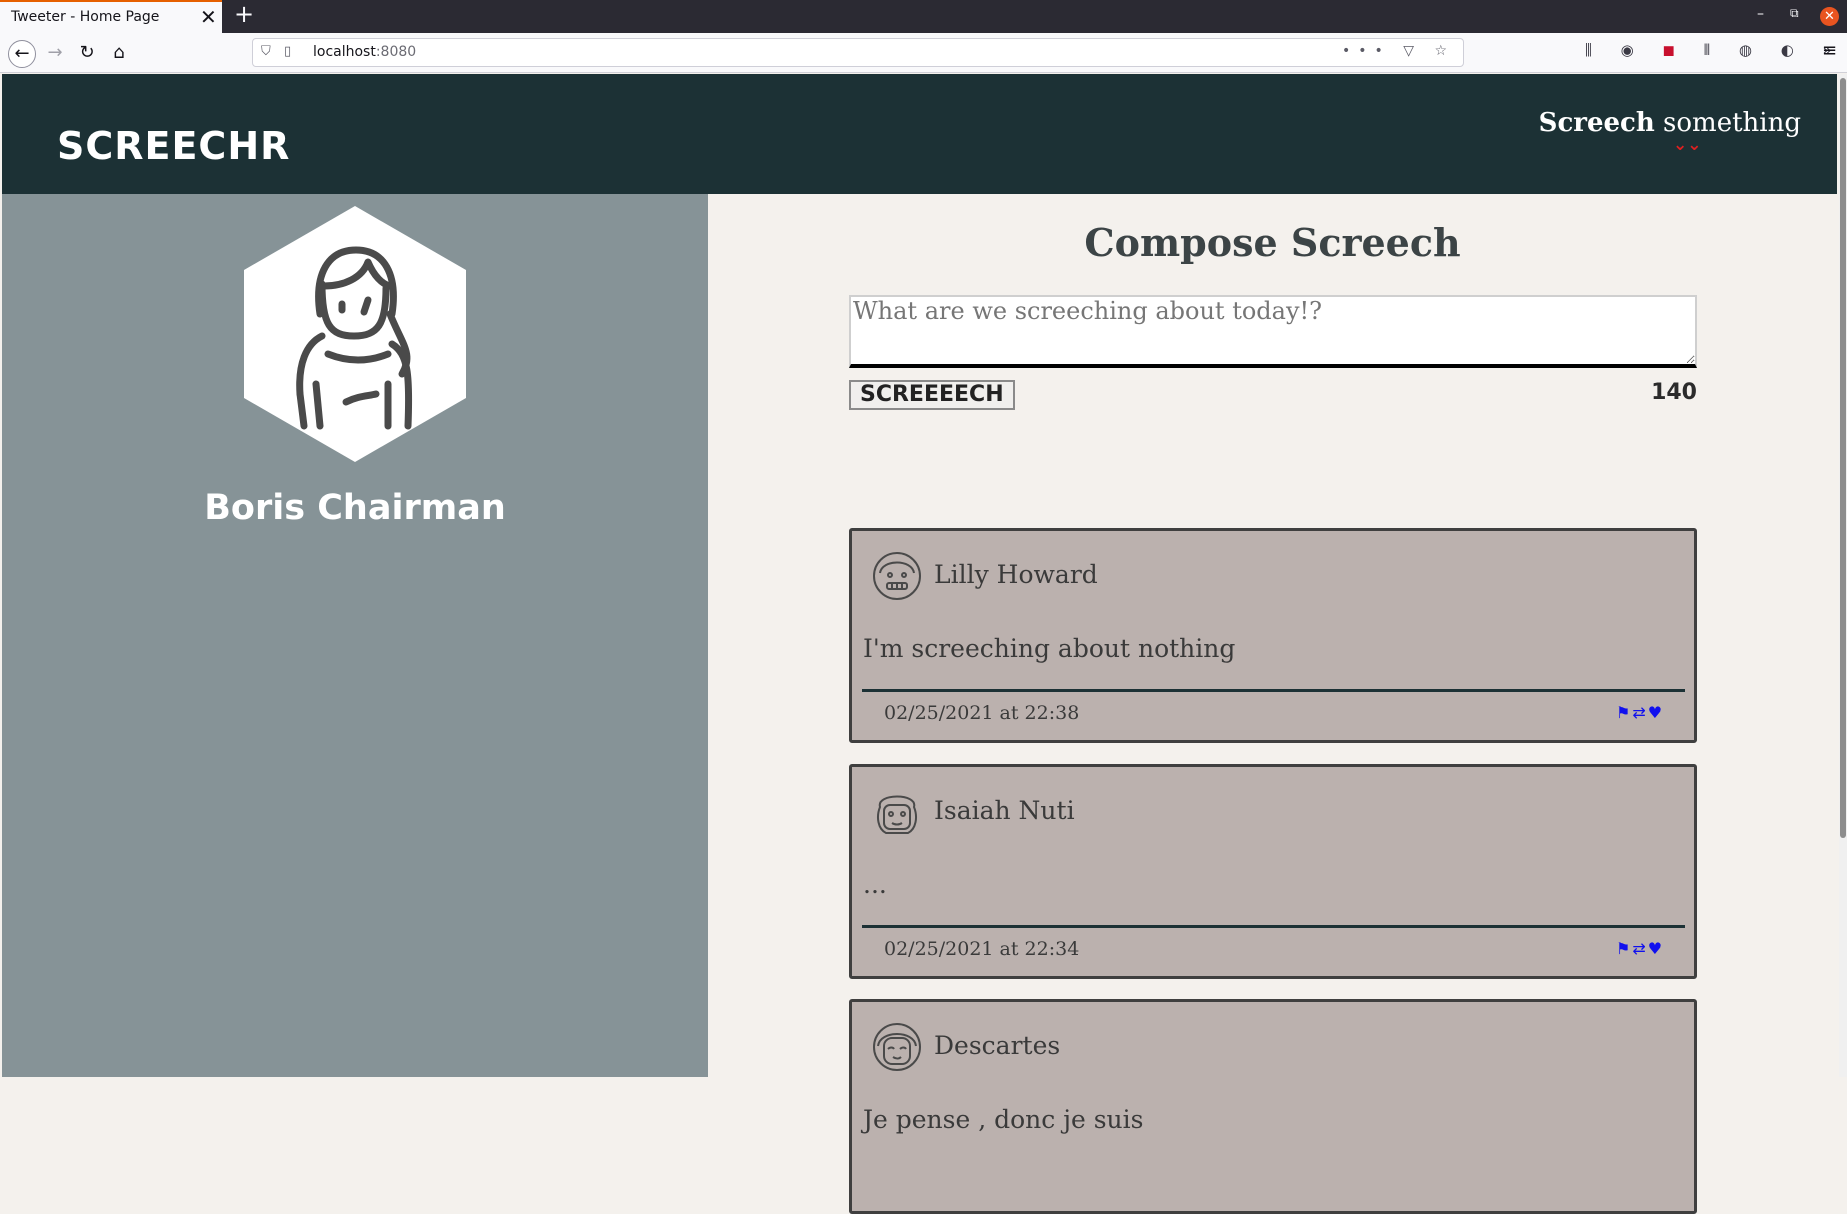 This screenshot has width=1847, height=1214. I want to click on compose-title: Compose Screech, so click(1272, 242).